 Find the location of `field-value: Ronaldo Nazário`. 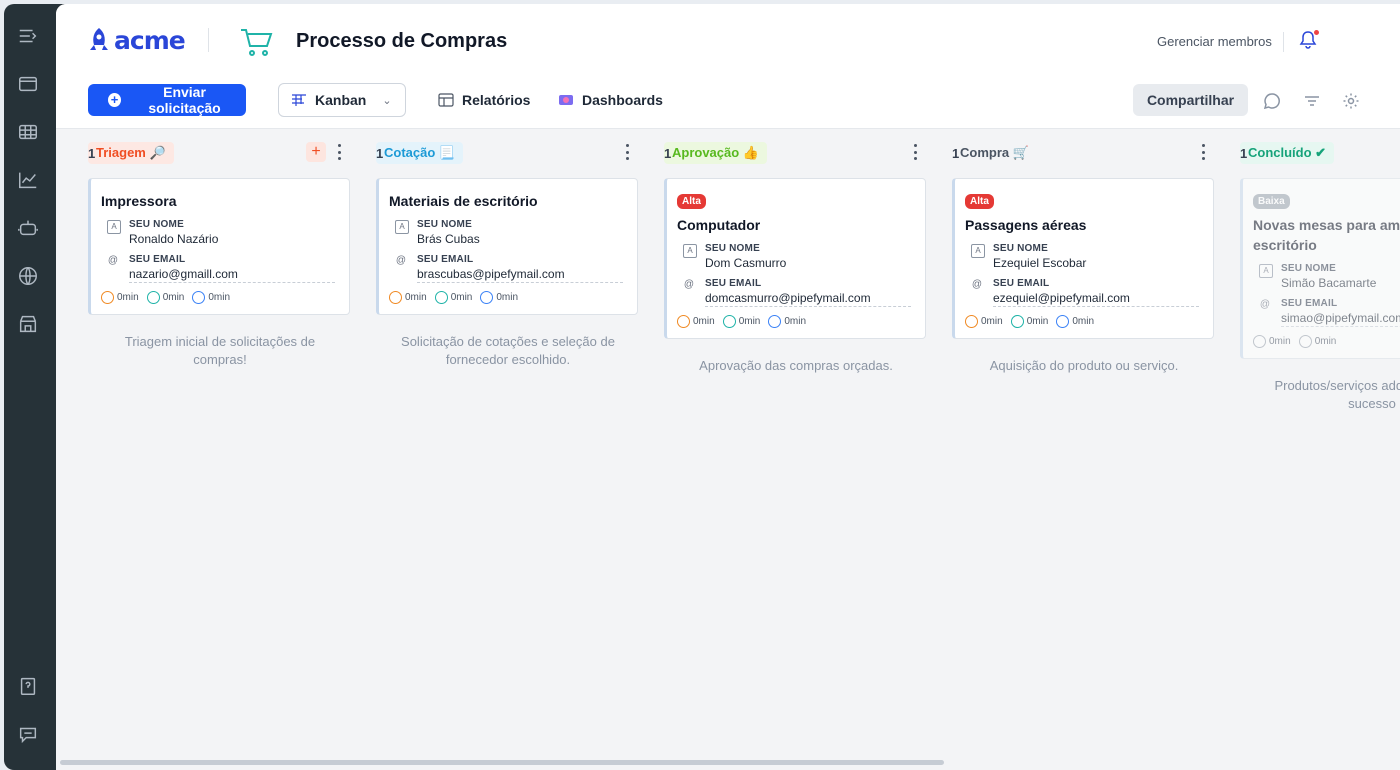

field-value: Ronaldo Nazário is located at coordinates (174, 239).